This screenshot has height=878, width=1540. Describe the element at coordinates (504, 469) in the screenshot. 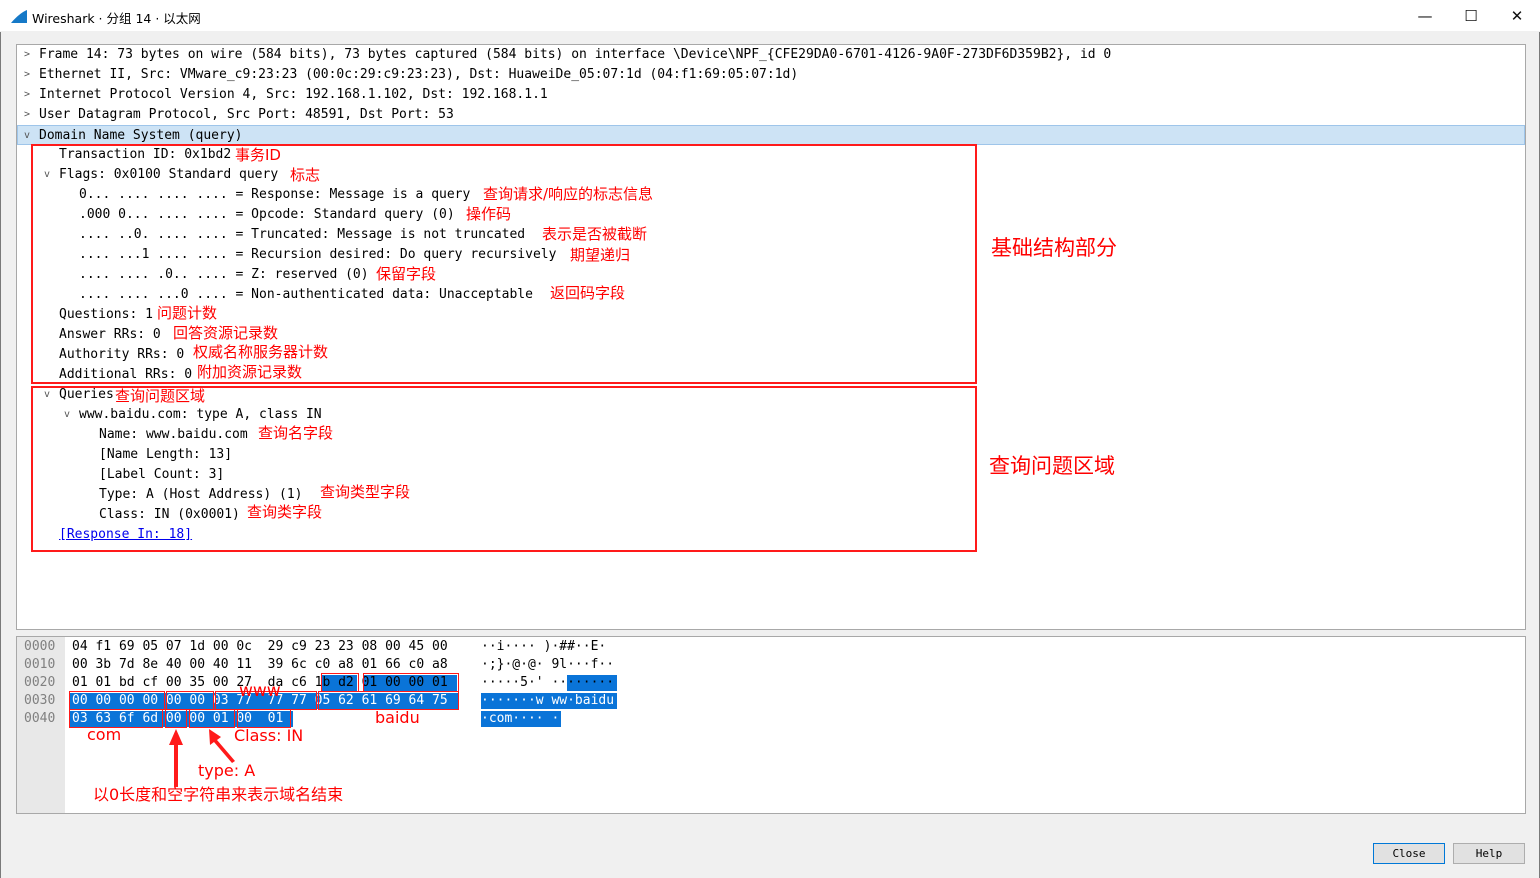

I see `query-section-box` at that location.